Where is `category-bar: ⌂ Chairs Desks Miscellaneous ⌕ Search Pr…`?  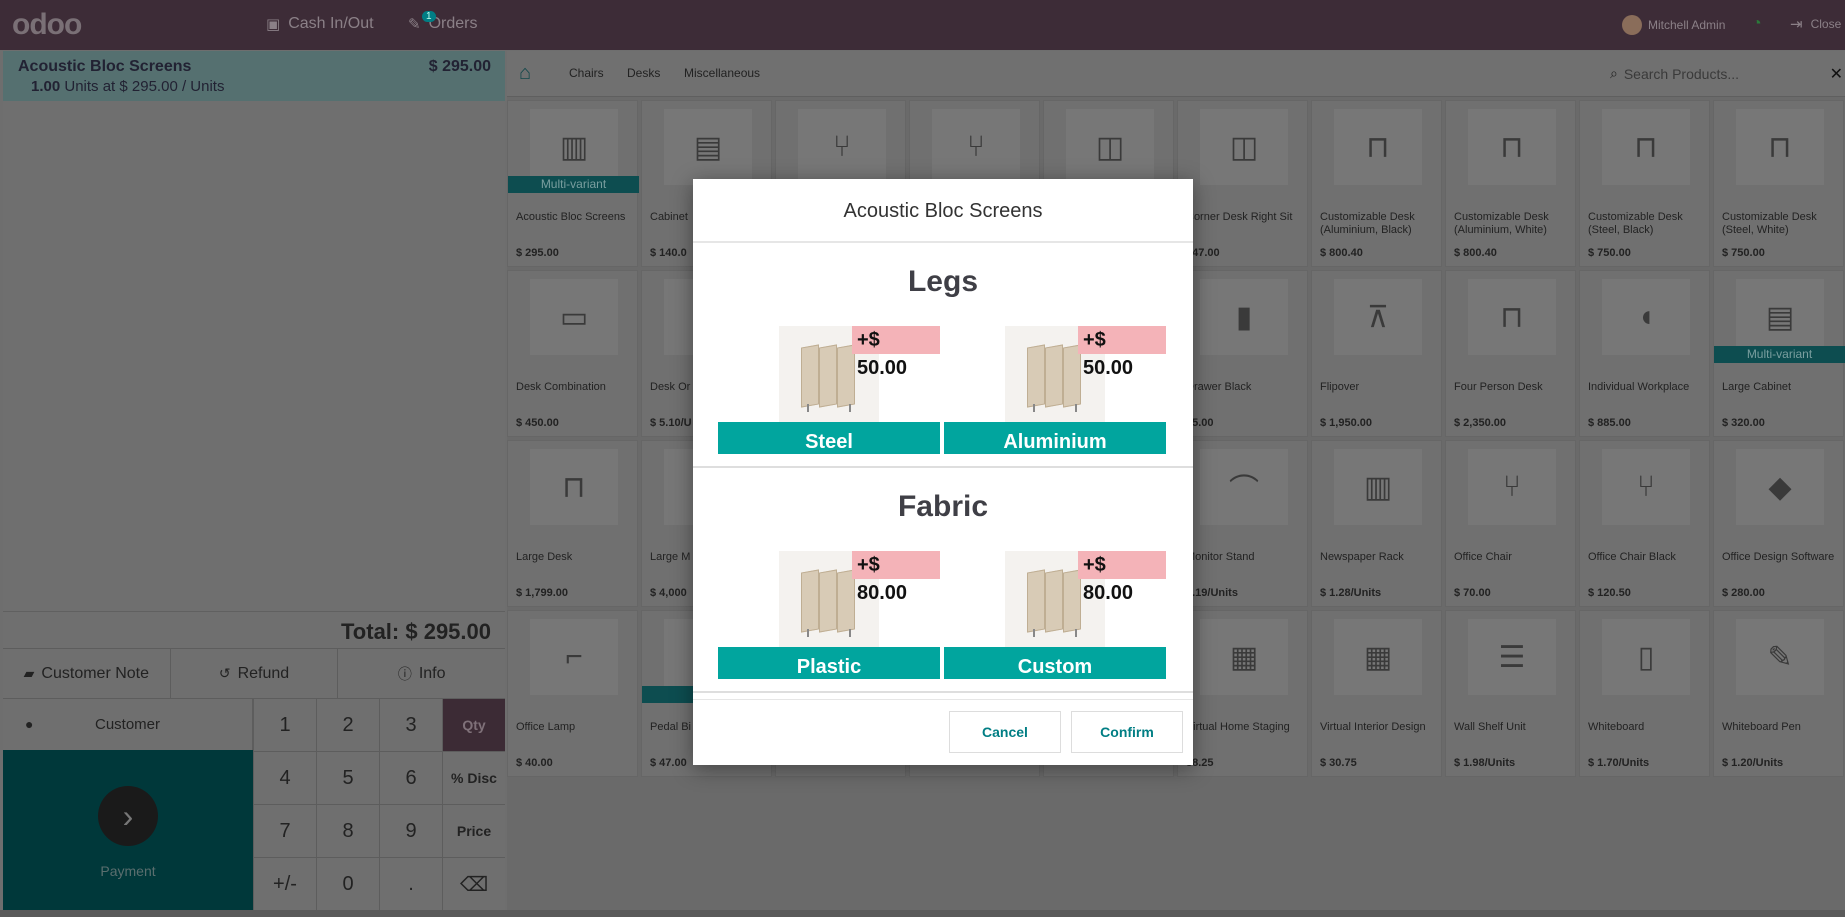 category-bar: ⌂ Chairs Desks Miscellaneous ⌕ Search Pr… is located at coordinates (1176, 74).